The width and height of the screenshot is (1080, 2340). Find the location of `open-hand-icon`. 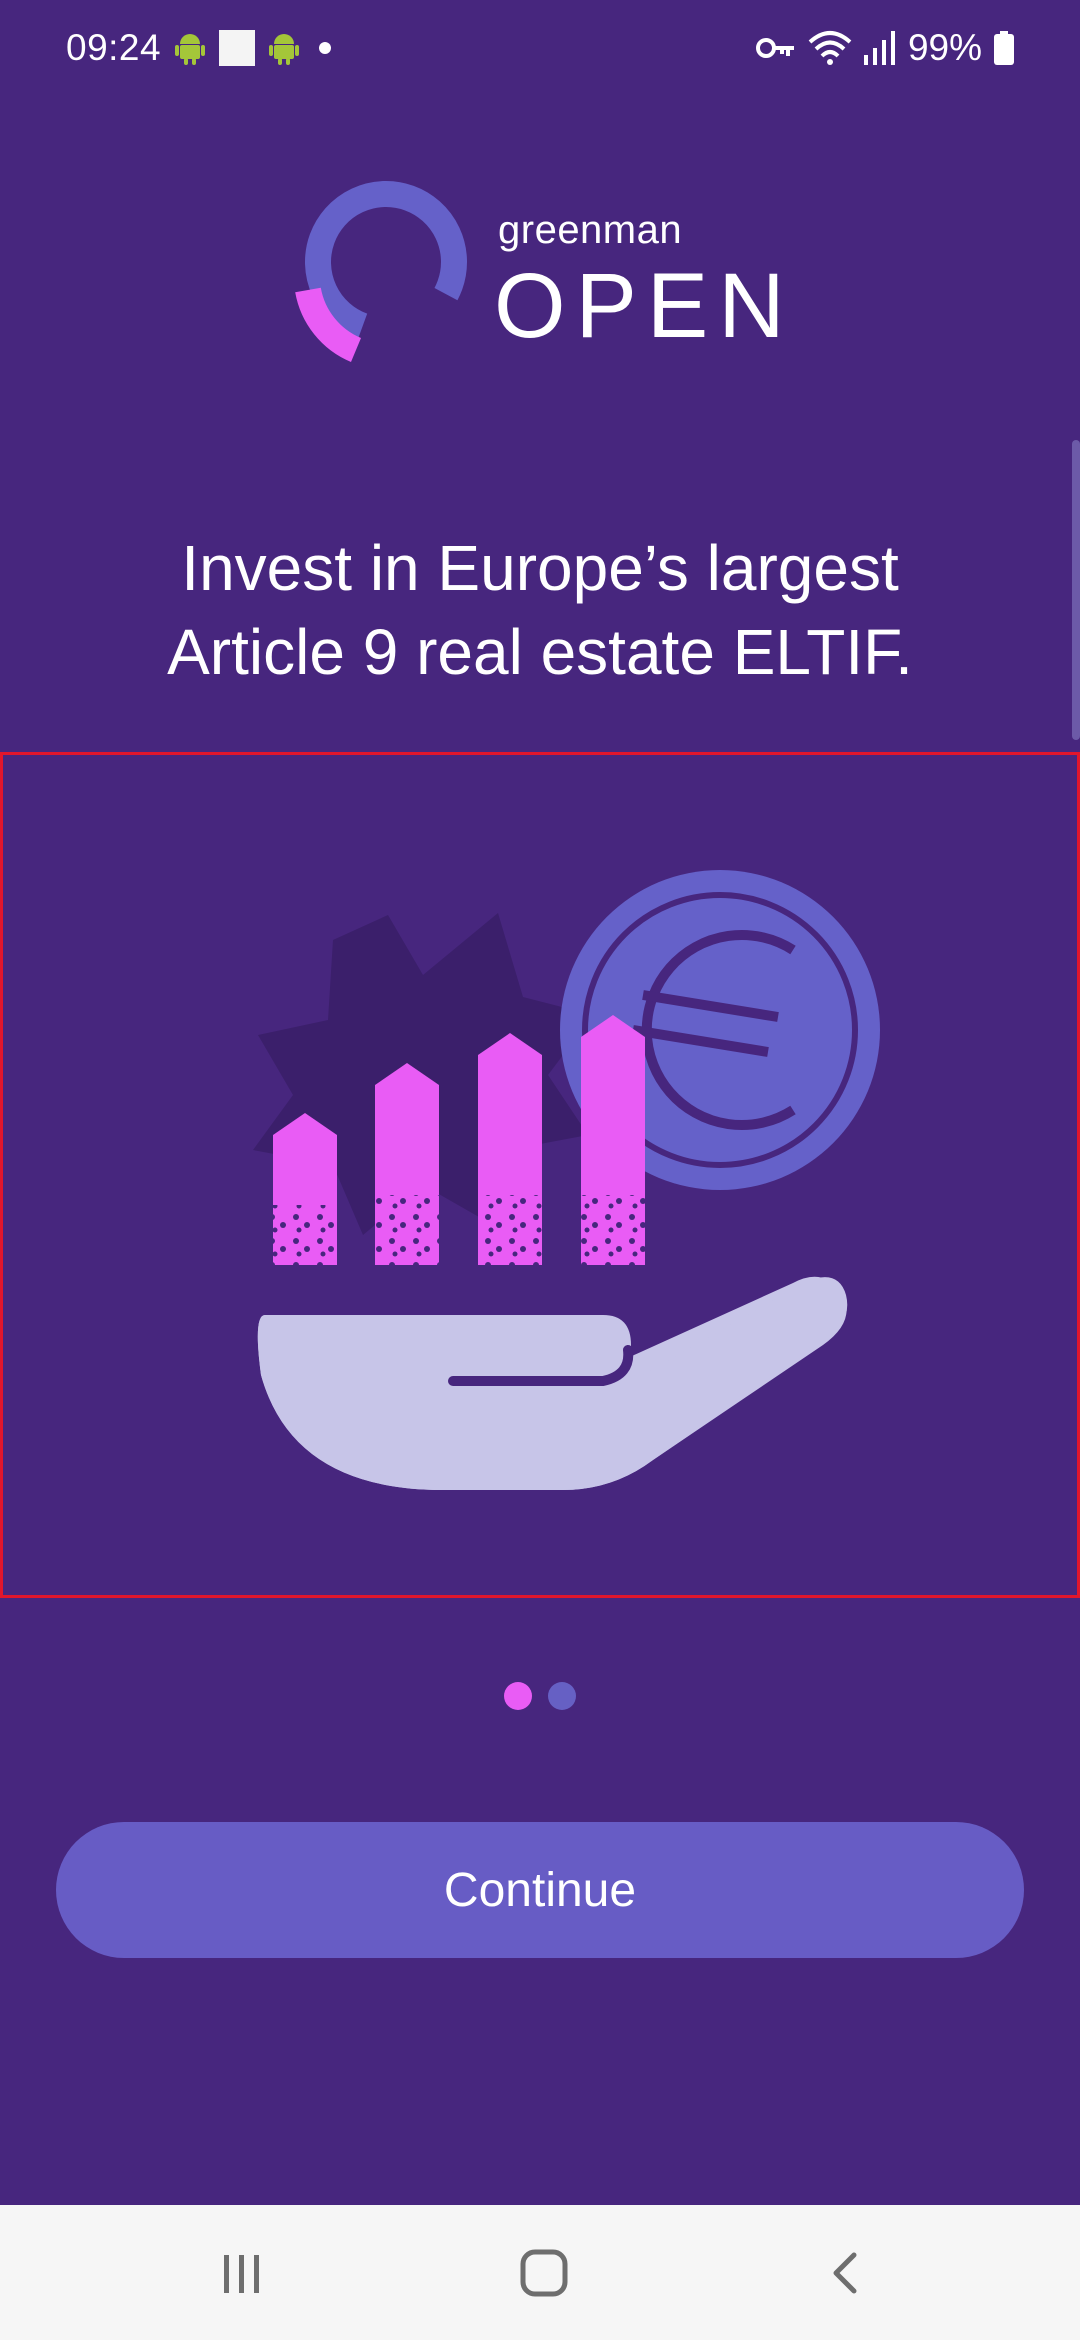

open-hand-icon is located at coordinates (552, 1383).